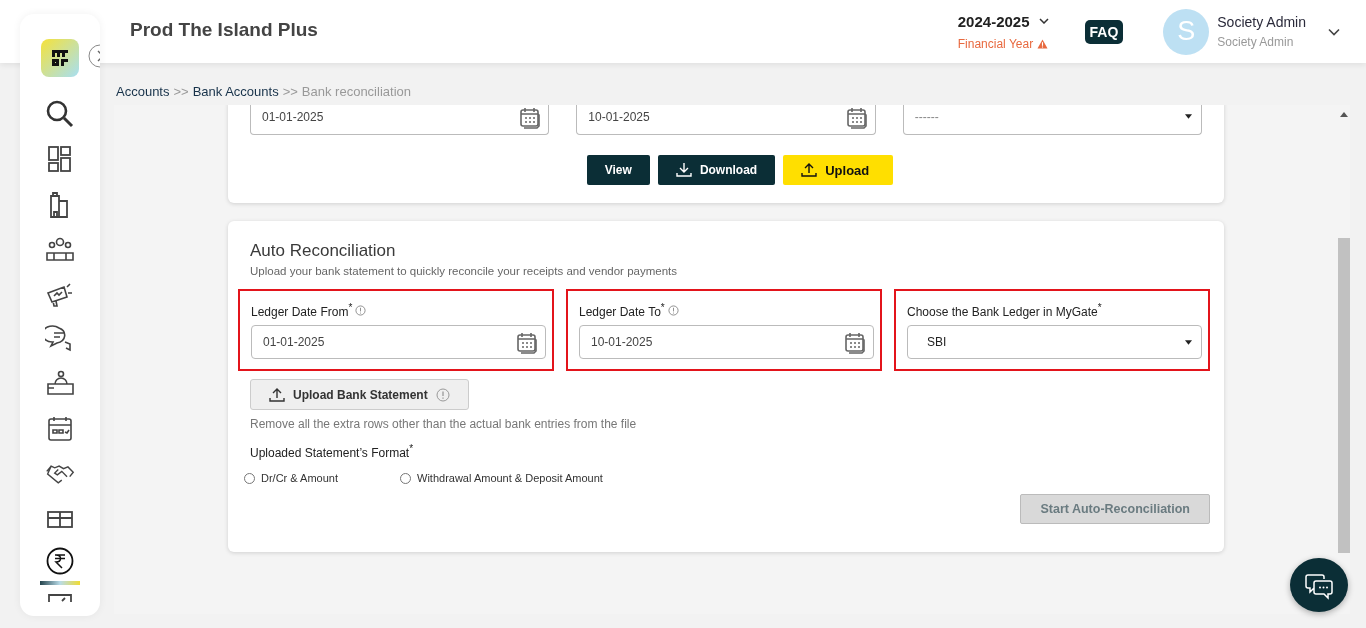 The height and width of the screenshot is (628, 1366). What do you see at coordinates (359, 394) in the screenshot?
I see `upload-statement-button: Upload Bank Statement` at bounding box center [359, 394].